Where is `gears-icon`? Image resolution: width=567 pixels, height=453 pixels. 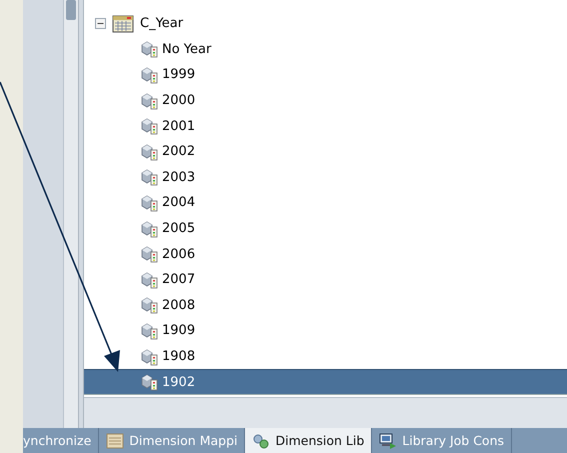 gears-icon is located at coordinates (261, 440).